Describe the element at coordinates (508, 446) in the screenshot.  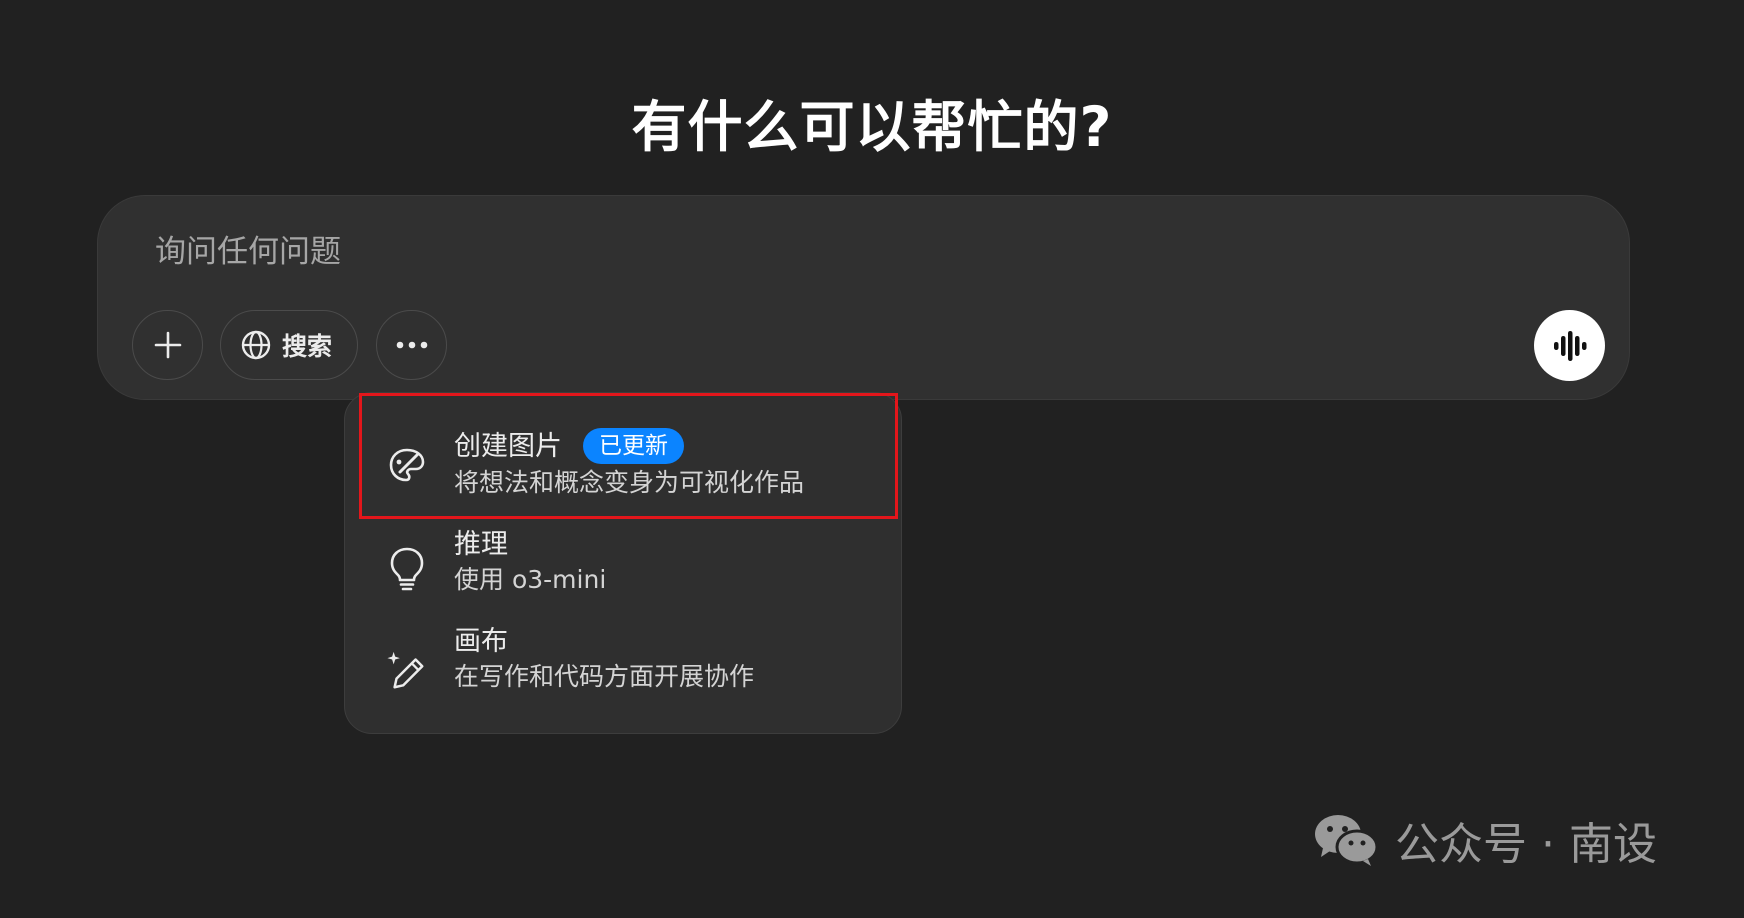
I see `menu-item-title: 创建图片` at that location.